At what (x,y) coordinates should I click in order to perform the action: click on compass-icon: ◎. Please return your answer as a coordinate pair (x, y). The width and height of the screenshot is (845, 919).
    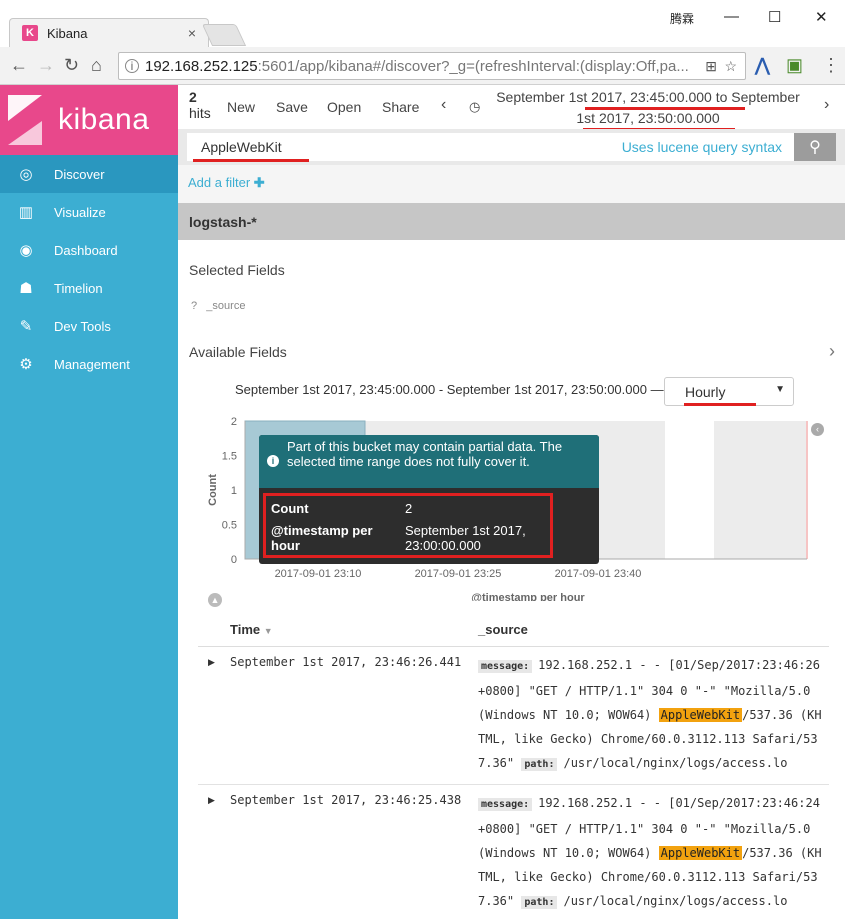
    Looking at the image, I should click on (26, 174).